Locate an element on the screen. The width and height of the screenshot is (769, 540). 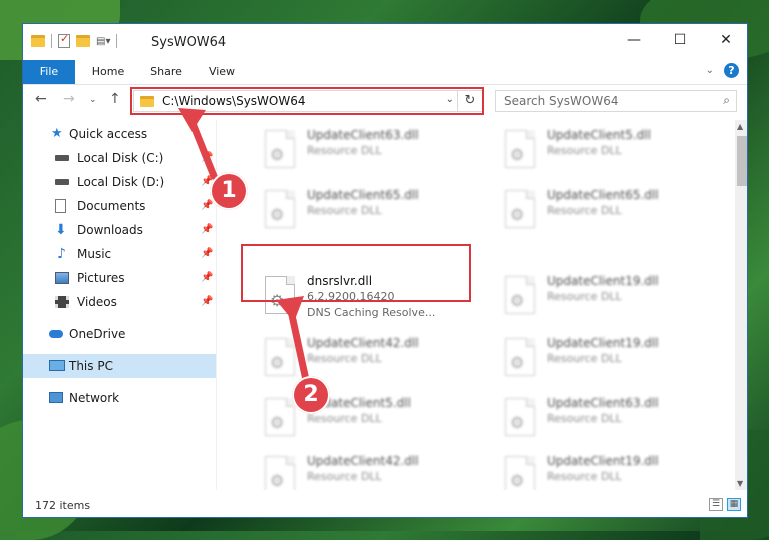
annotation-arrows is located at coordinates (244, 246).